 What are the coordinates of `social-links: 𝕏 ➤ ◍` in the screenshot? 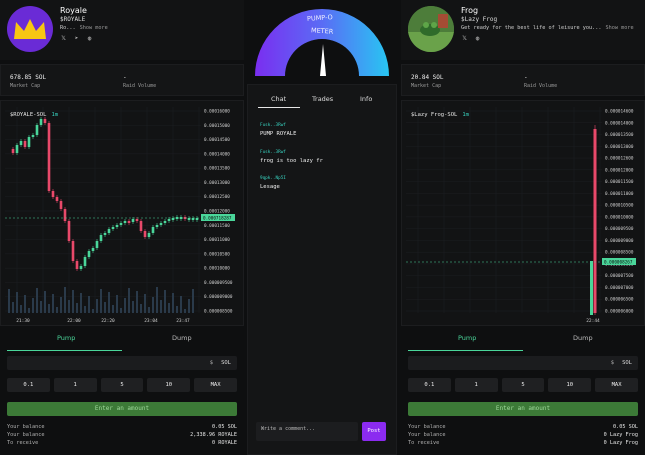 It's located at (76, 38).